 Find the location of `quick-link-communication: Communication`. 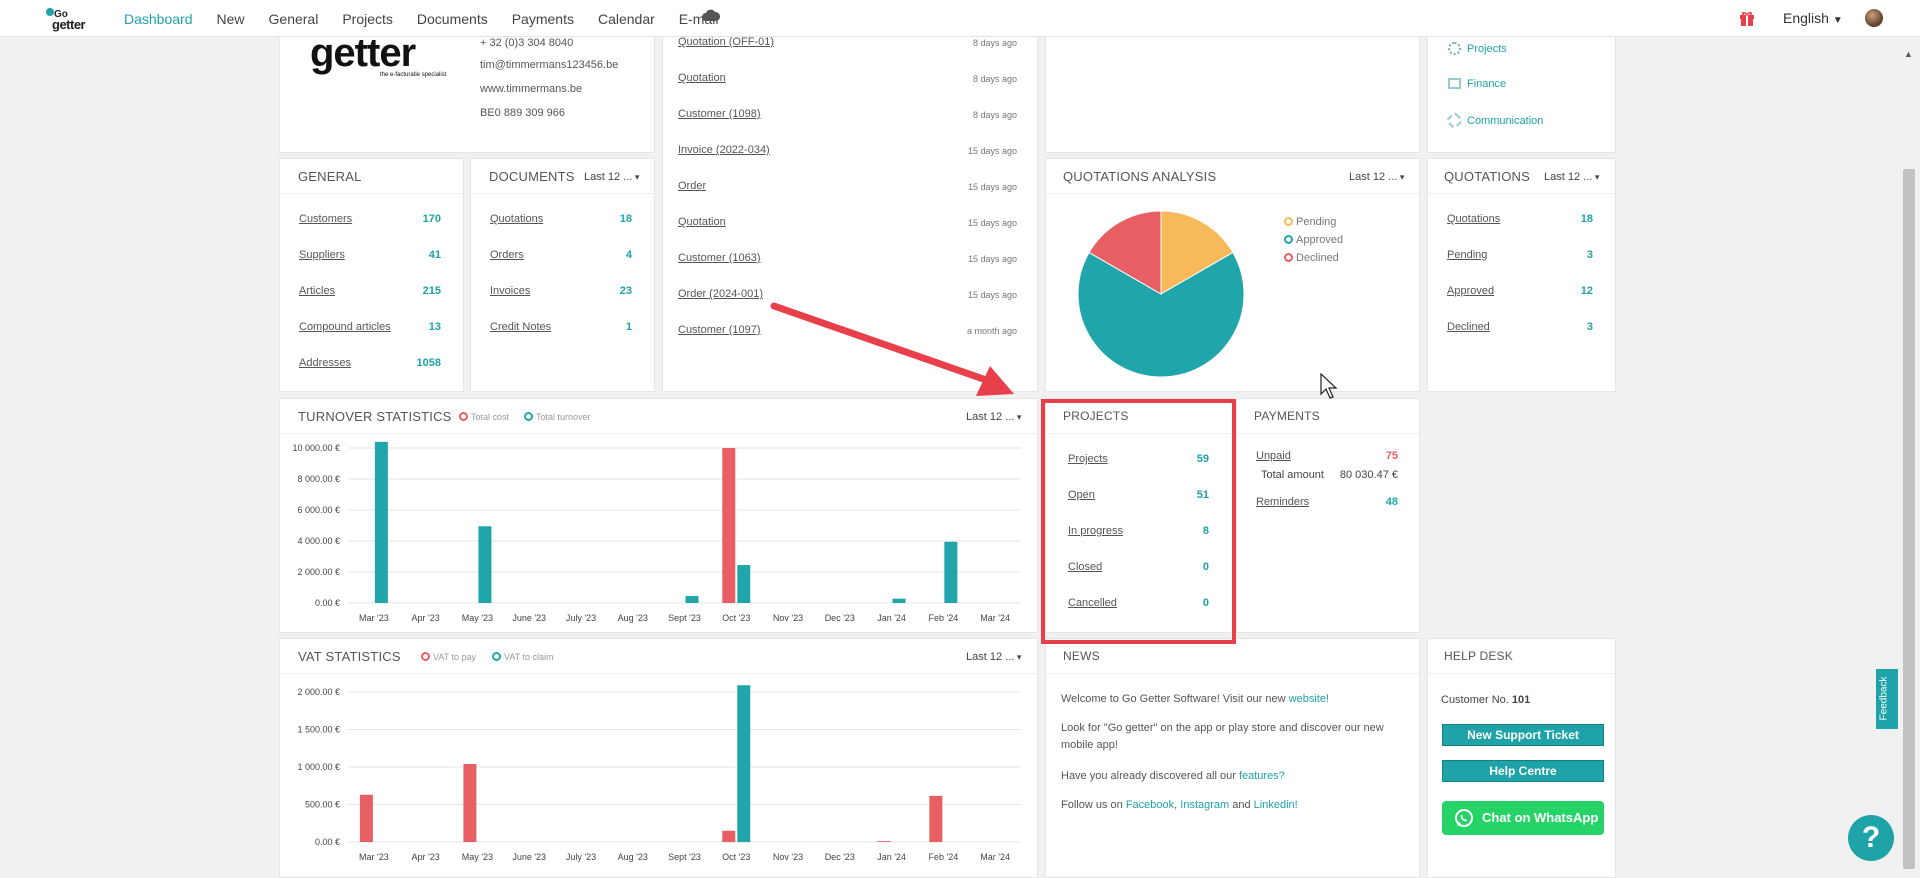

quick-link-communication: Communication is located at coordinates (1494, 120).